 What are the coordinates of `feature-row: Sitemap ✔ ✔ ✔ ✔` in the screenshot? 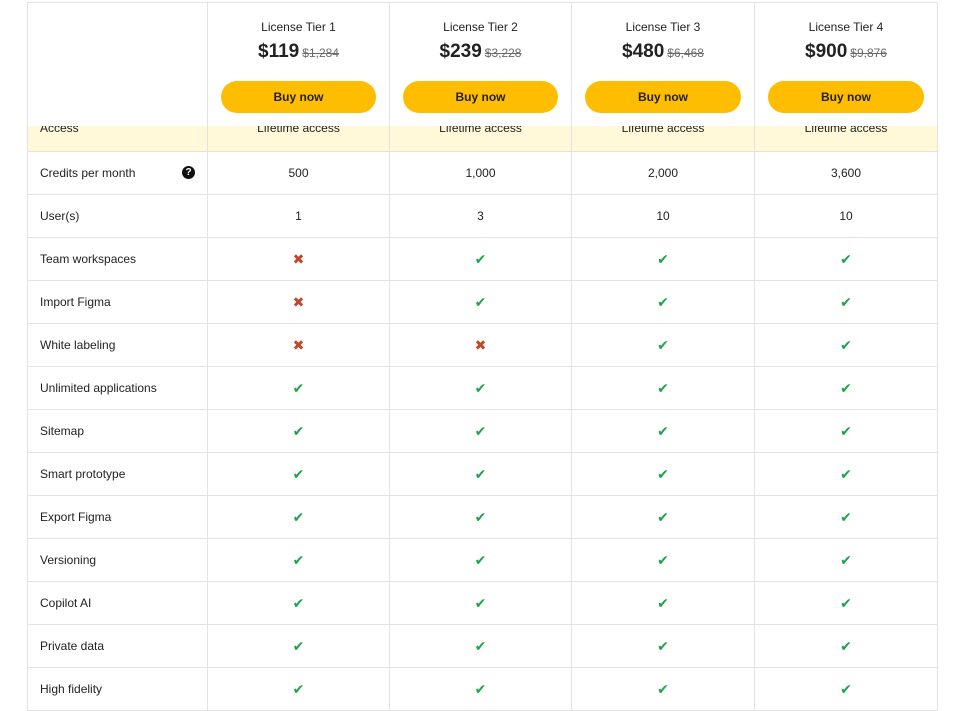 It's located at (483, 431).